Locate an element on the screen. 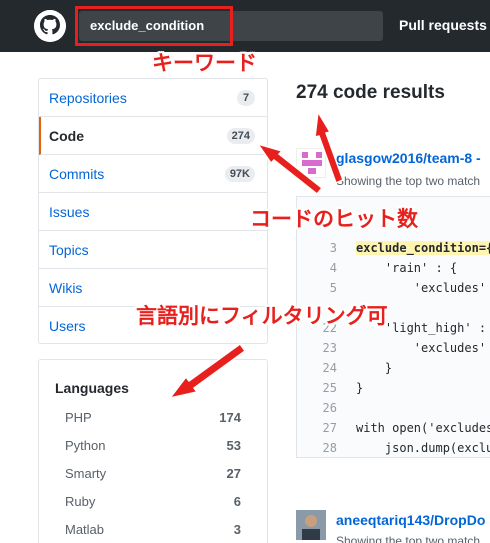 Image resolution: width=490 pixels, height=543 pixels. code-line: 23 'excludes' is located at coordinates (393, 348).